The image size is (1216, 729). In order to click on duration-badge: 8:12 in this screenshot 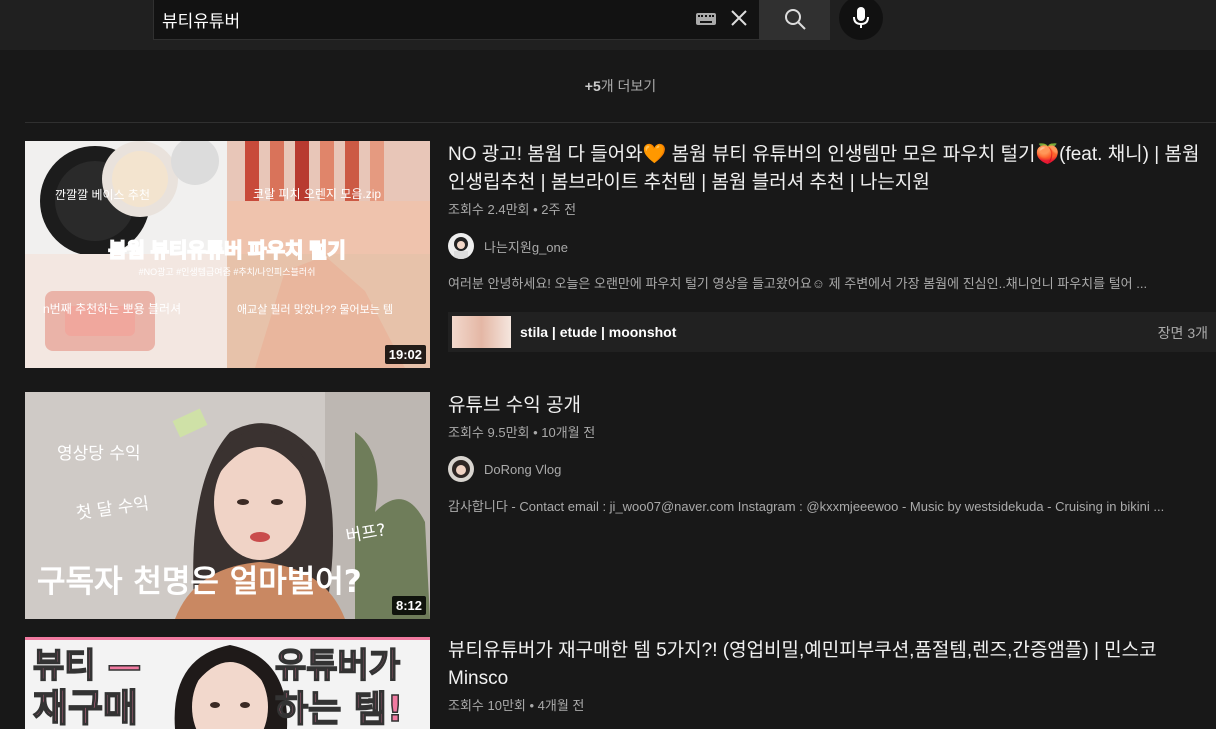, I will do `click(408, 605)`.